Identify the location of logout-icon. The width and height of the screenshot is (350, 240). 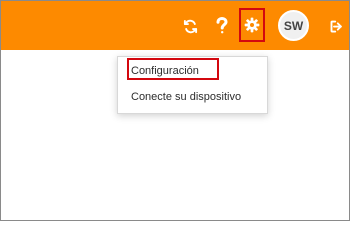
(336, 26).